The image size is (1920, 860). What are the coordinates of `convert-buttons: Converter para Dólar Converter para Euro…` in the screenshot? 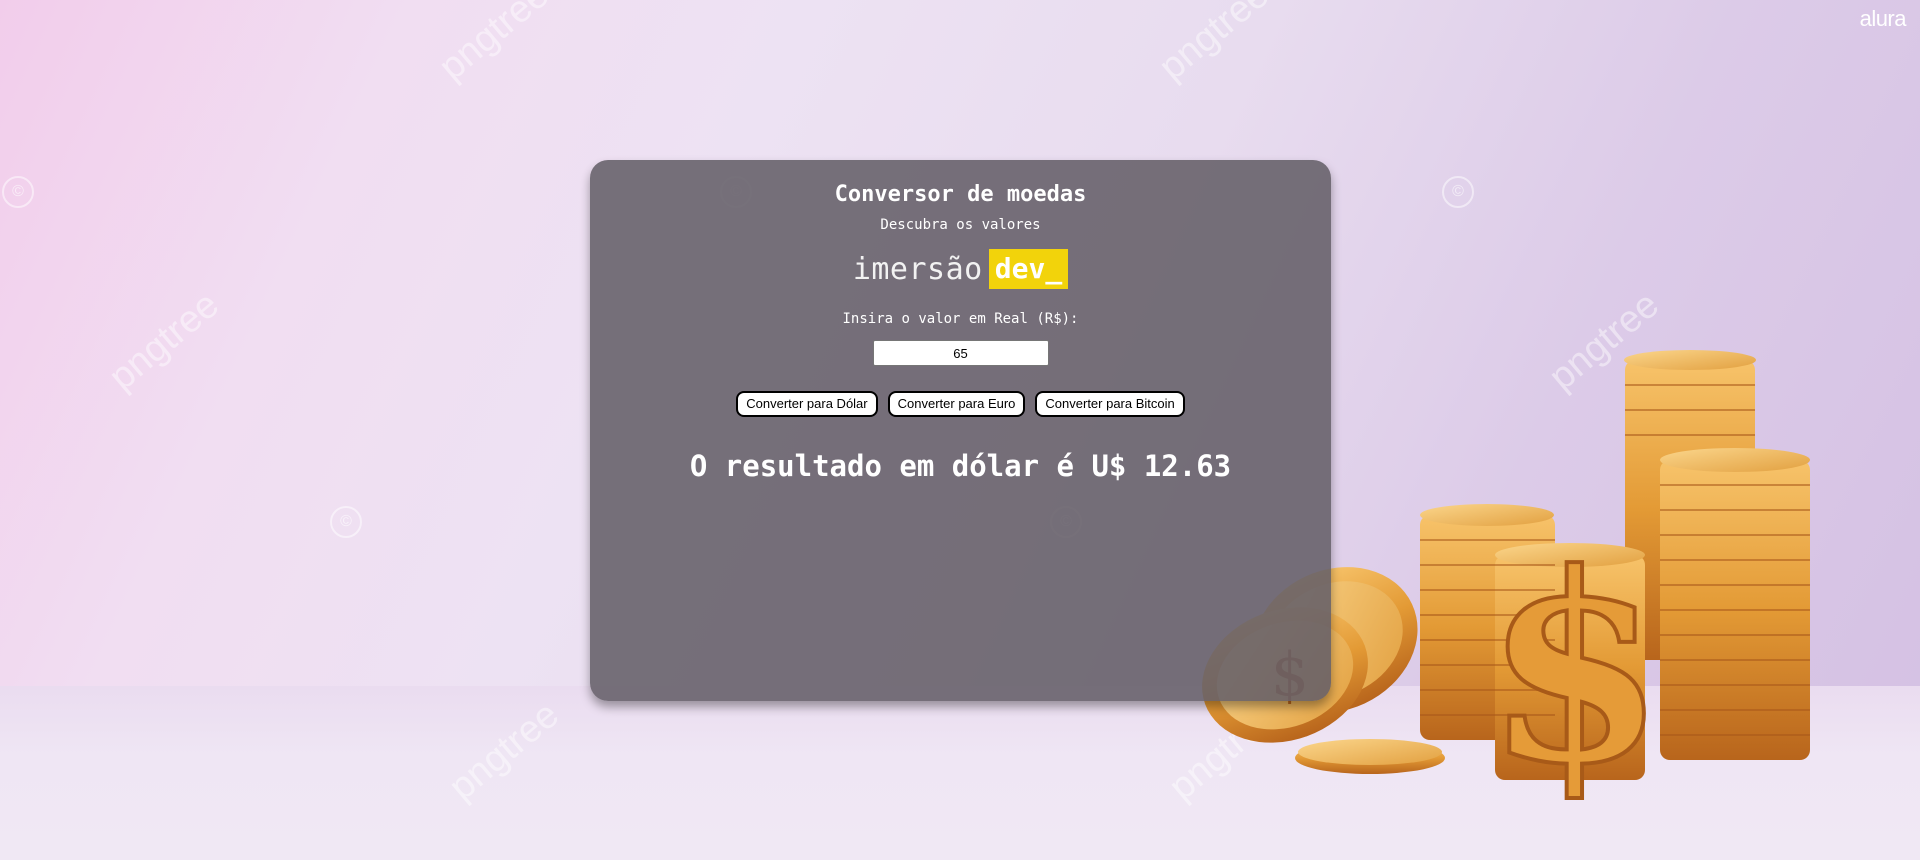 It's located at (960, 404).